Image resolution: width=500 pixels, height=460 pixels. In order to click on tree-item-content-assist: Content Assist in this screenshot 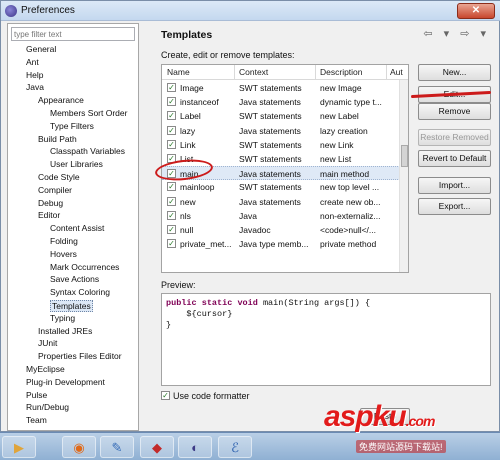, I will do `click(77, 228)`.